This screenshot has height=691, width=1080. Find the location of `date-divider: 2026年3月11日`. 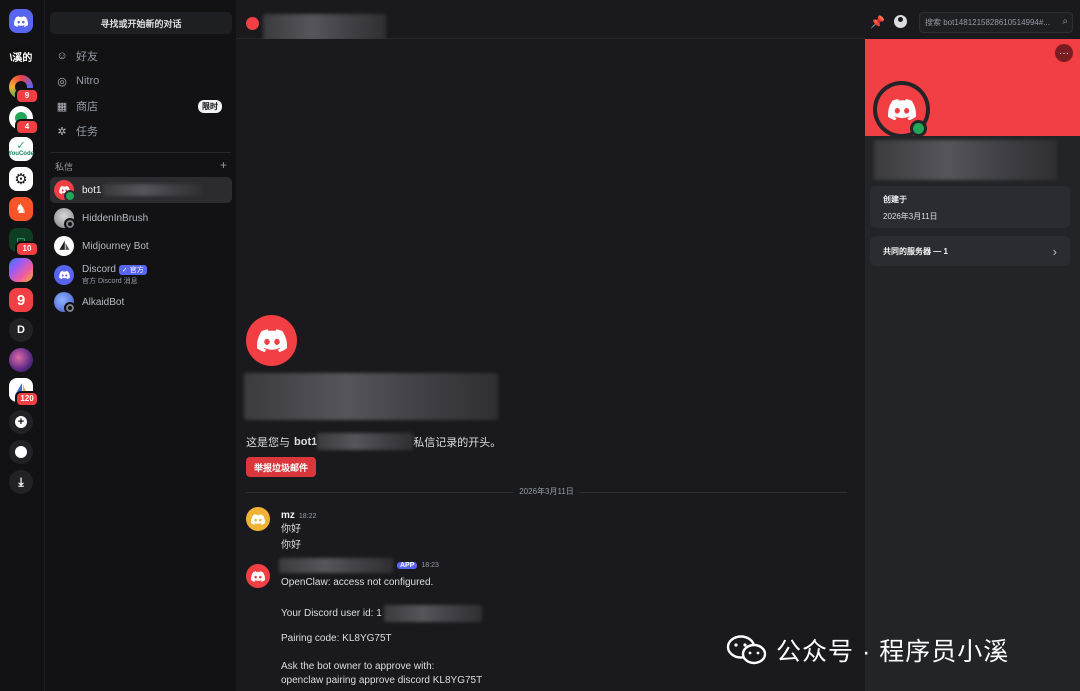

date-divider: 2026年3月11日 is located at coordinates (546, 492).